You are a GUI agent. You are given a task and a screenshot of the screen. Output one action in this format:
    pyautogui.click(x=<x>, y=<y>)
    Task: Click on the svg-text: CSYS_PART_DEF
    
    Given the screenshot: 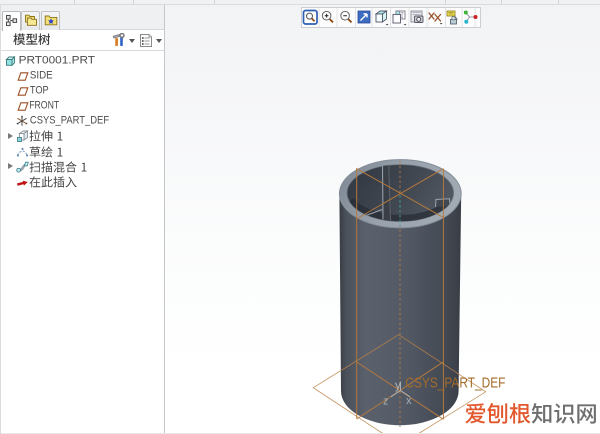 What is the action you would take?
    pyautogui.click(x=455, y=384)
    